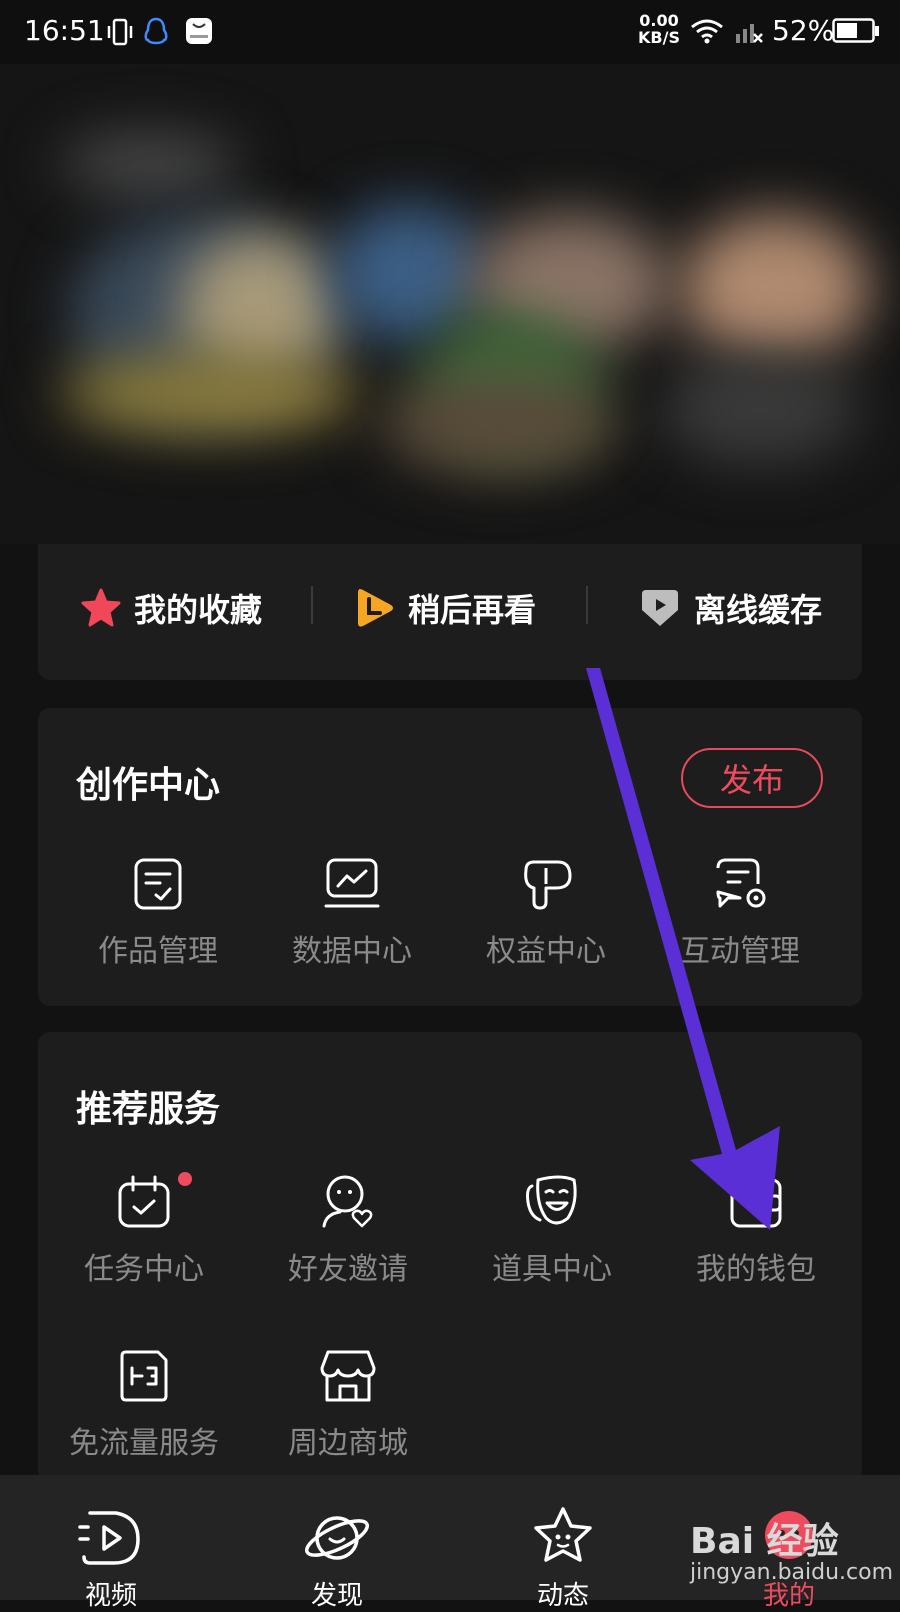  What do you see at coordinates (352, 912) in the screenshot?
I see `data-center-item: 数据中心` at bounding box center [352, 912].